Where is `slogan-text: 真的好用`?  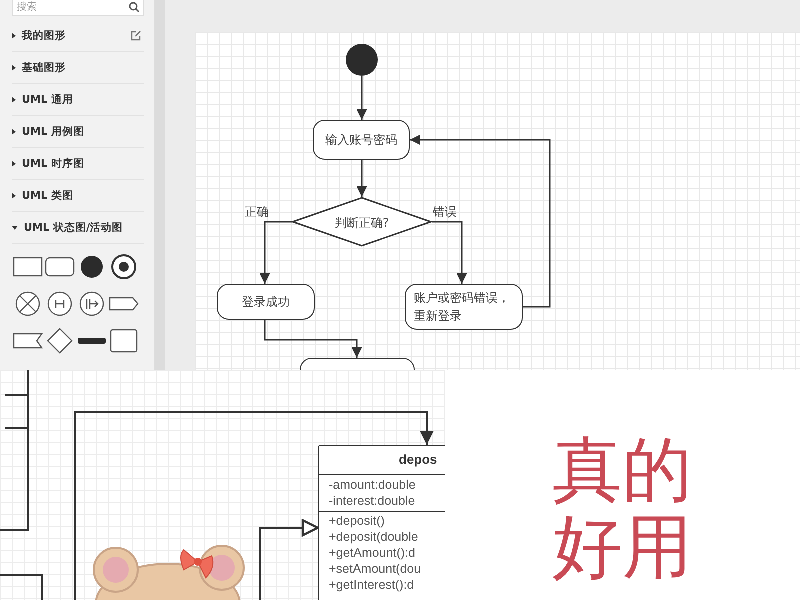
slogan-text: 真的好用 is located at coordinates (622, 509).